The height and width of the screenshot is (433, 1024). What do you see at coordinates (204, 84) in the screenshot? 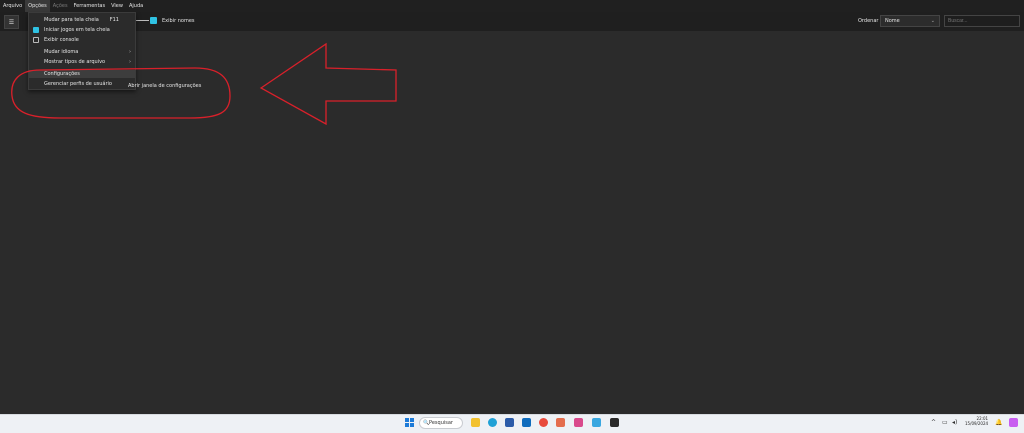
I see `annotation-overlay` at bounding box center [204, 84].